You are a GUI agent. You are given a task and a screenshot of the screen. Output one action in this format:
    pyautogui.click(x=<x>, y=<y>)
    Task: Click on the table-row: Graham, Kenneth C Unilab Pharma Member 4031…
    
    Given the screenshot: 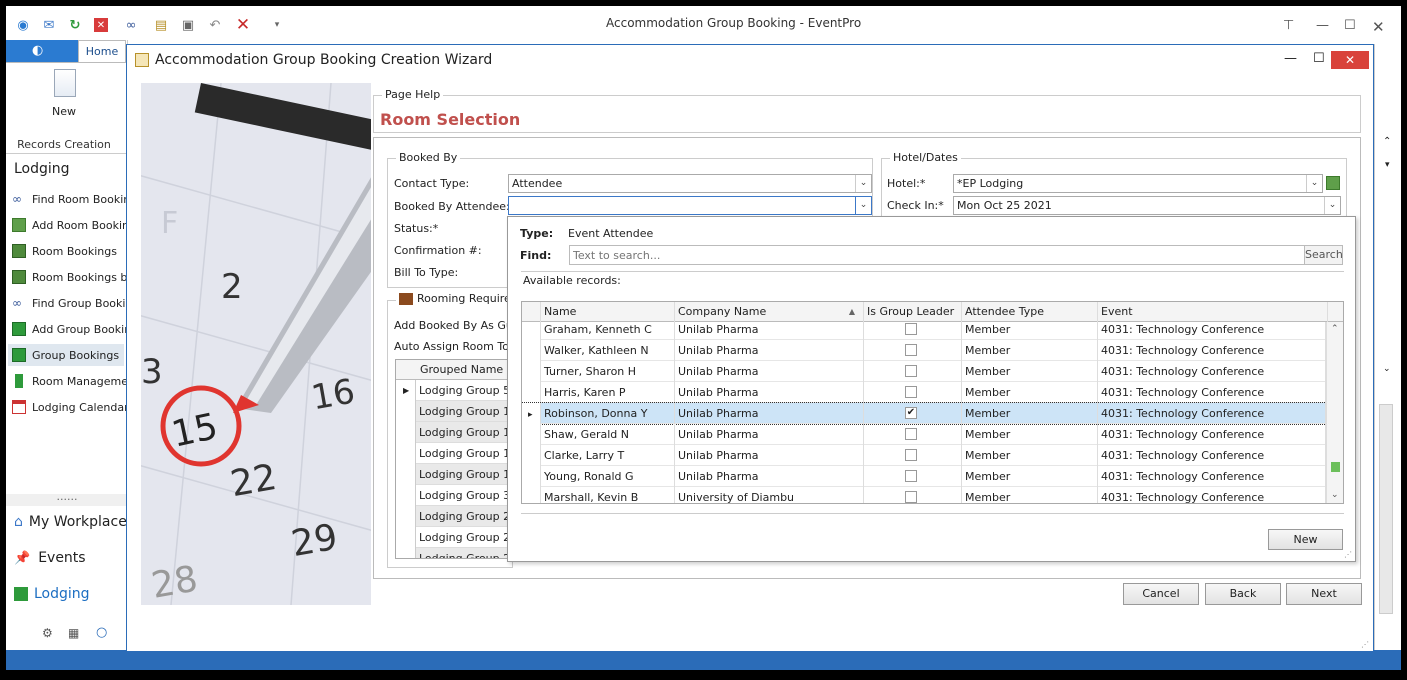 What is the action you would take?
    pyautogui.click(x=924, y=331)
    